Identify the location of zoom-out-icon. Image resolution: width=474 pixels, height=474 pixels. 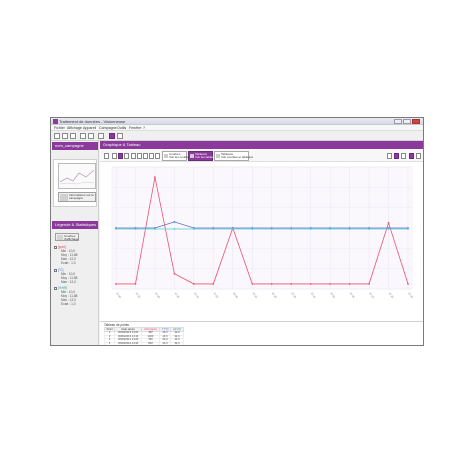
(139, 156).